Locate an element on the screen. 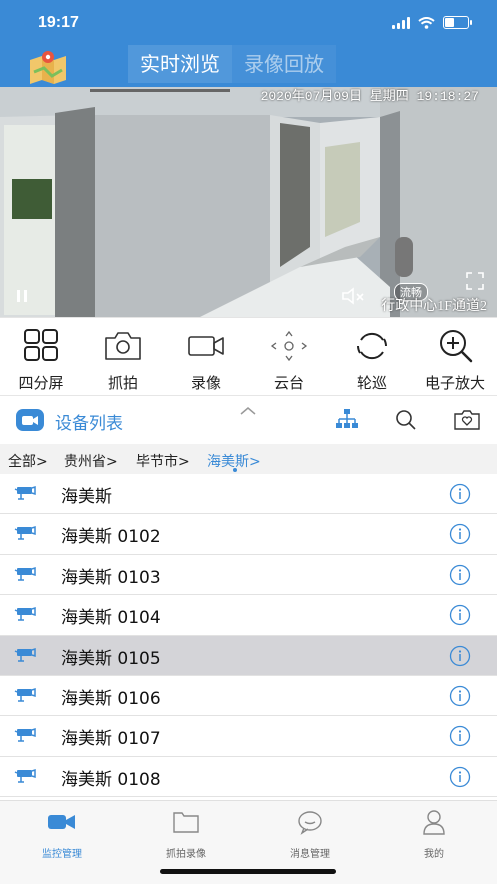  status-time: 19:17 is located at coordinates (58, 22).